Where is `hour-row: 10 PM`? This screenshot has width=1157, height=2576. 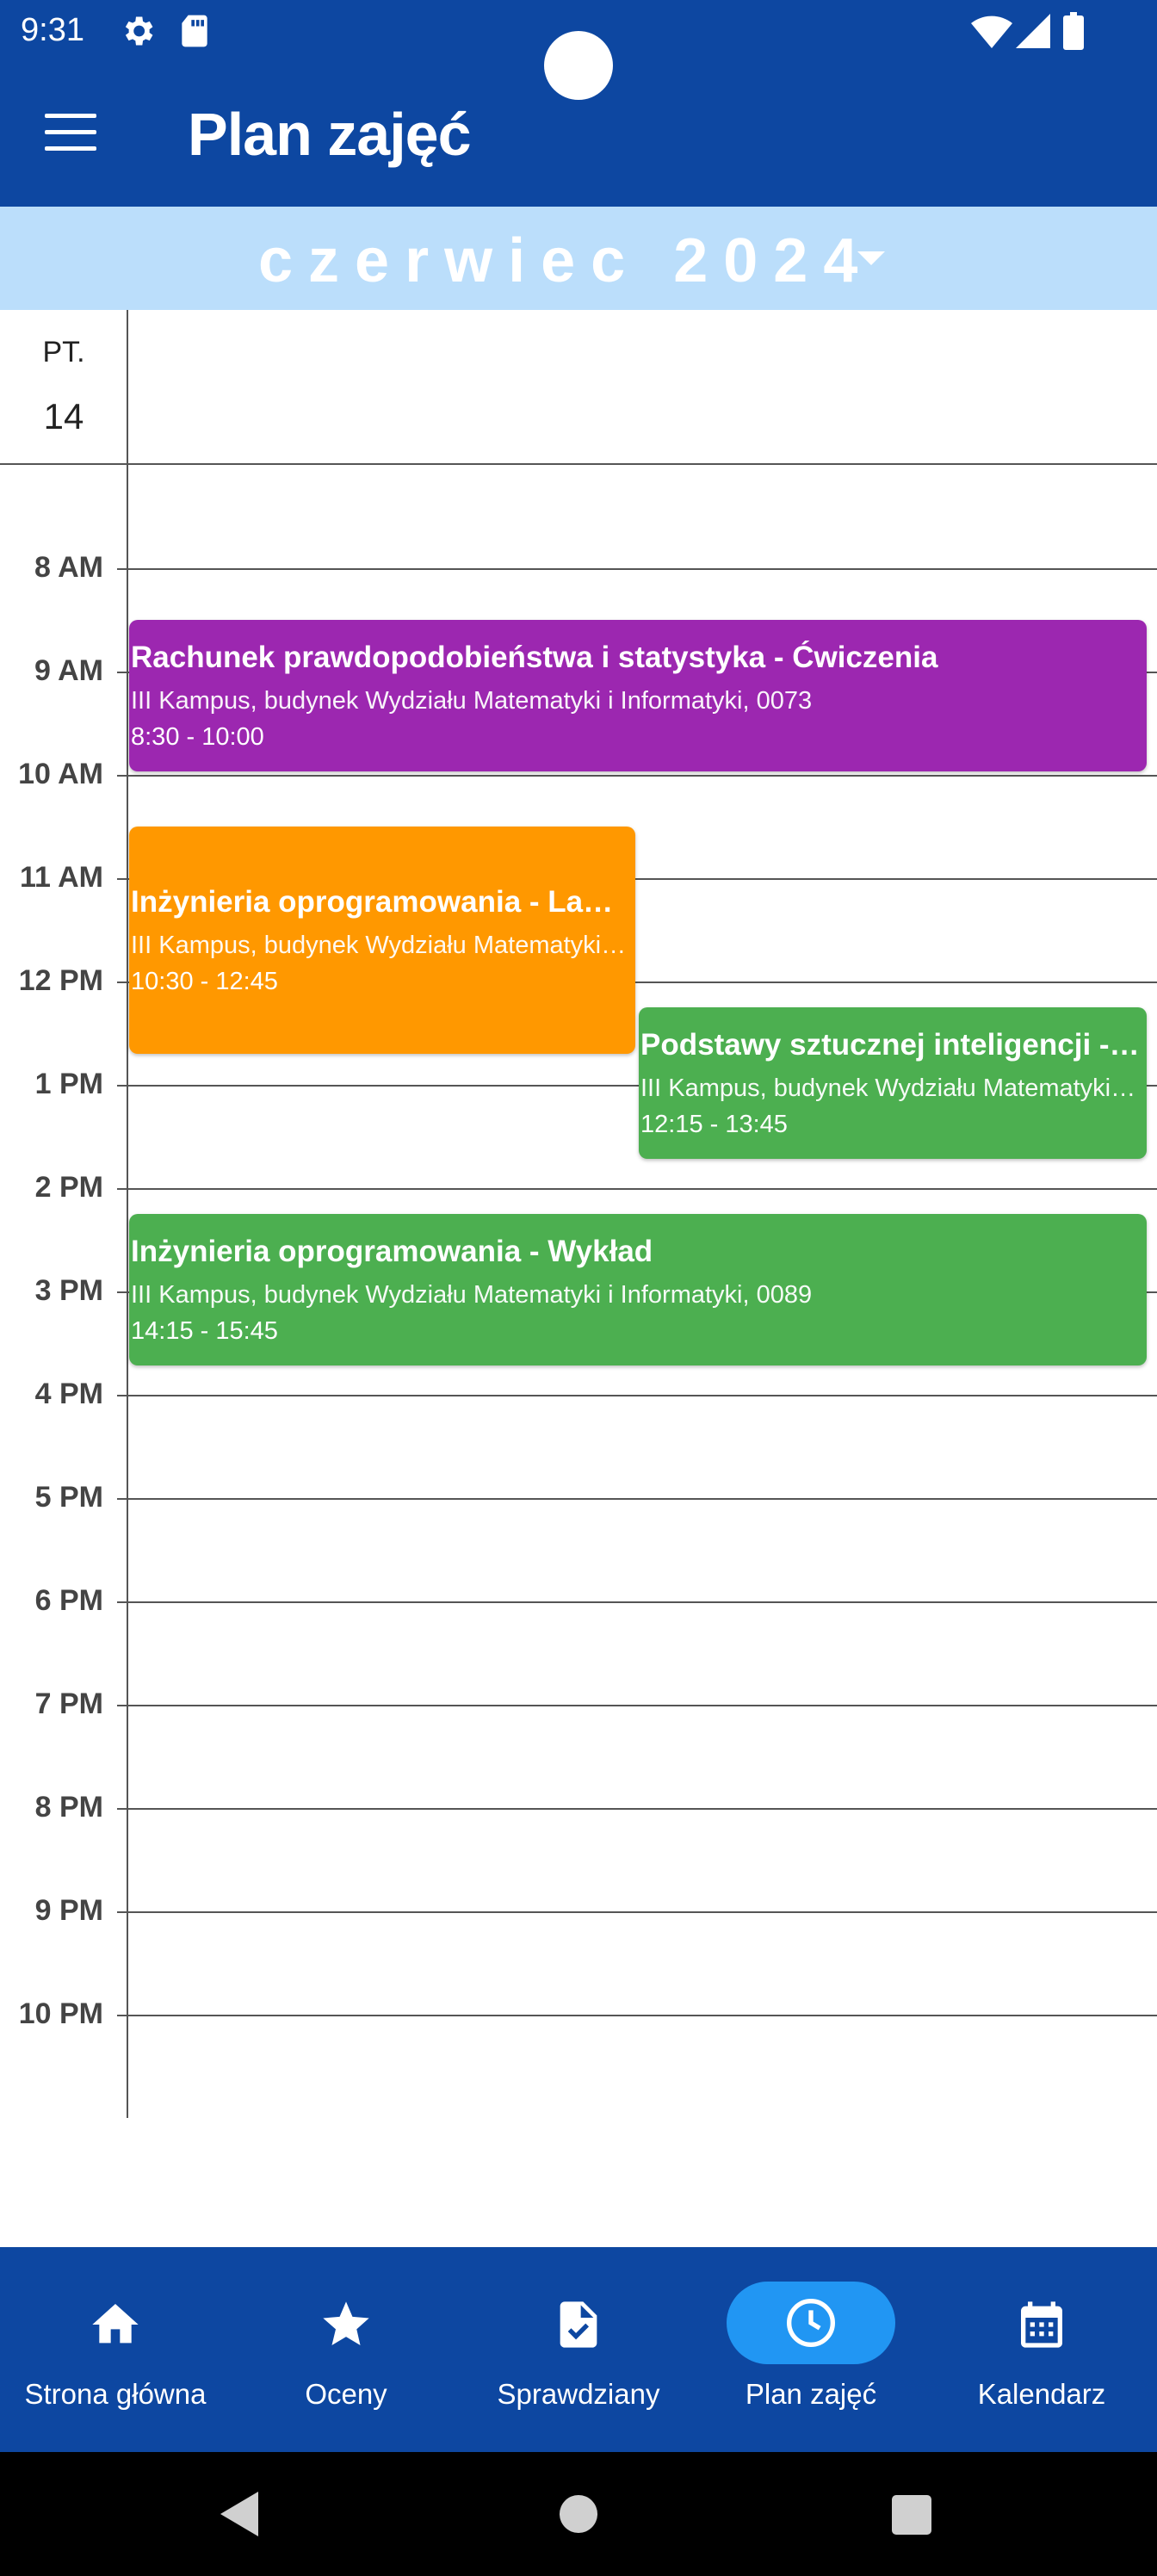 hour-row: 10 PM is located at coordinates (579, 2014).